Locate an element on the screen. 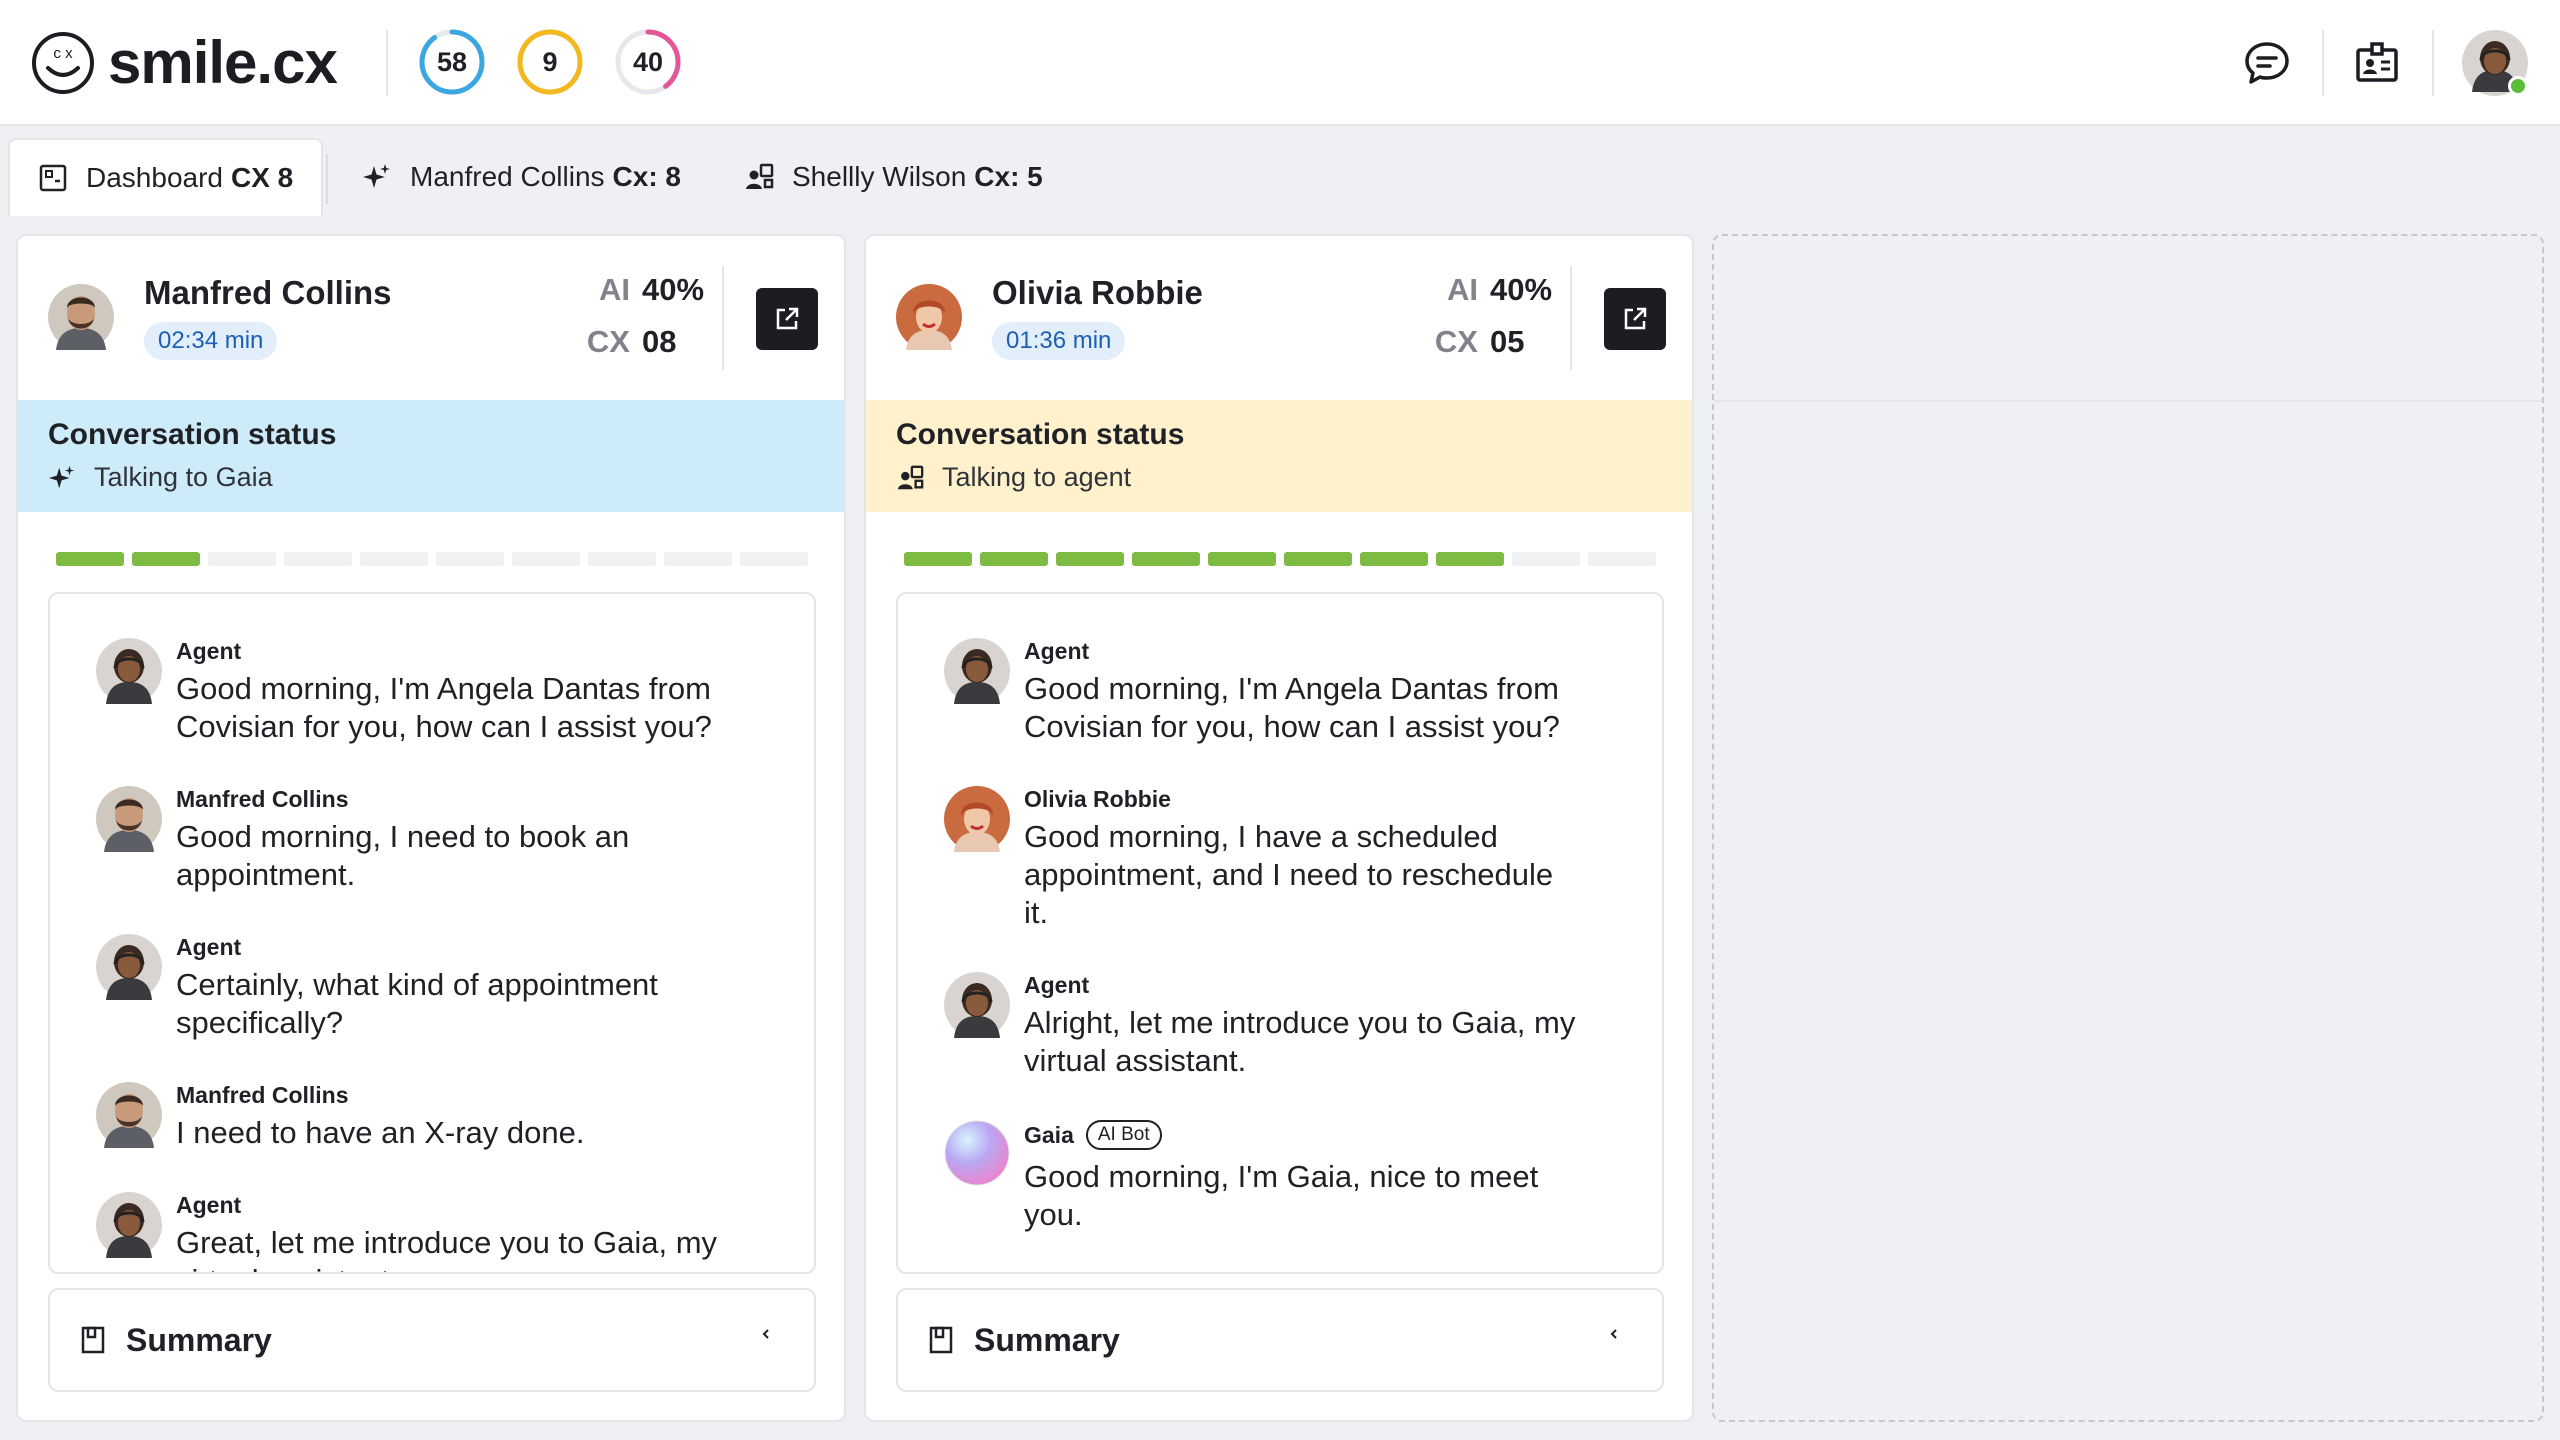  card-header: Olivia Robbie 01:36 min AI 40% CX 05 is located at coordinates (1279, 318).